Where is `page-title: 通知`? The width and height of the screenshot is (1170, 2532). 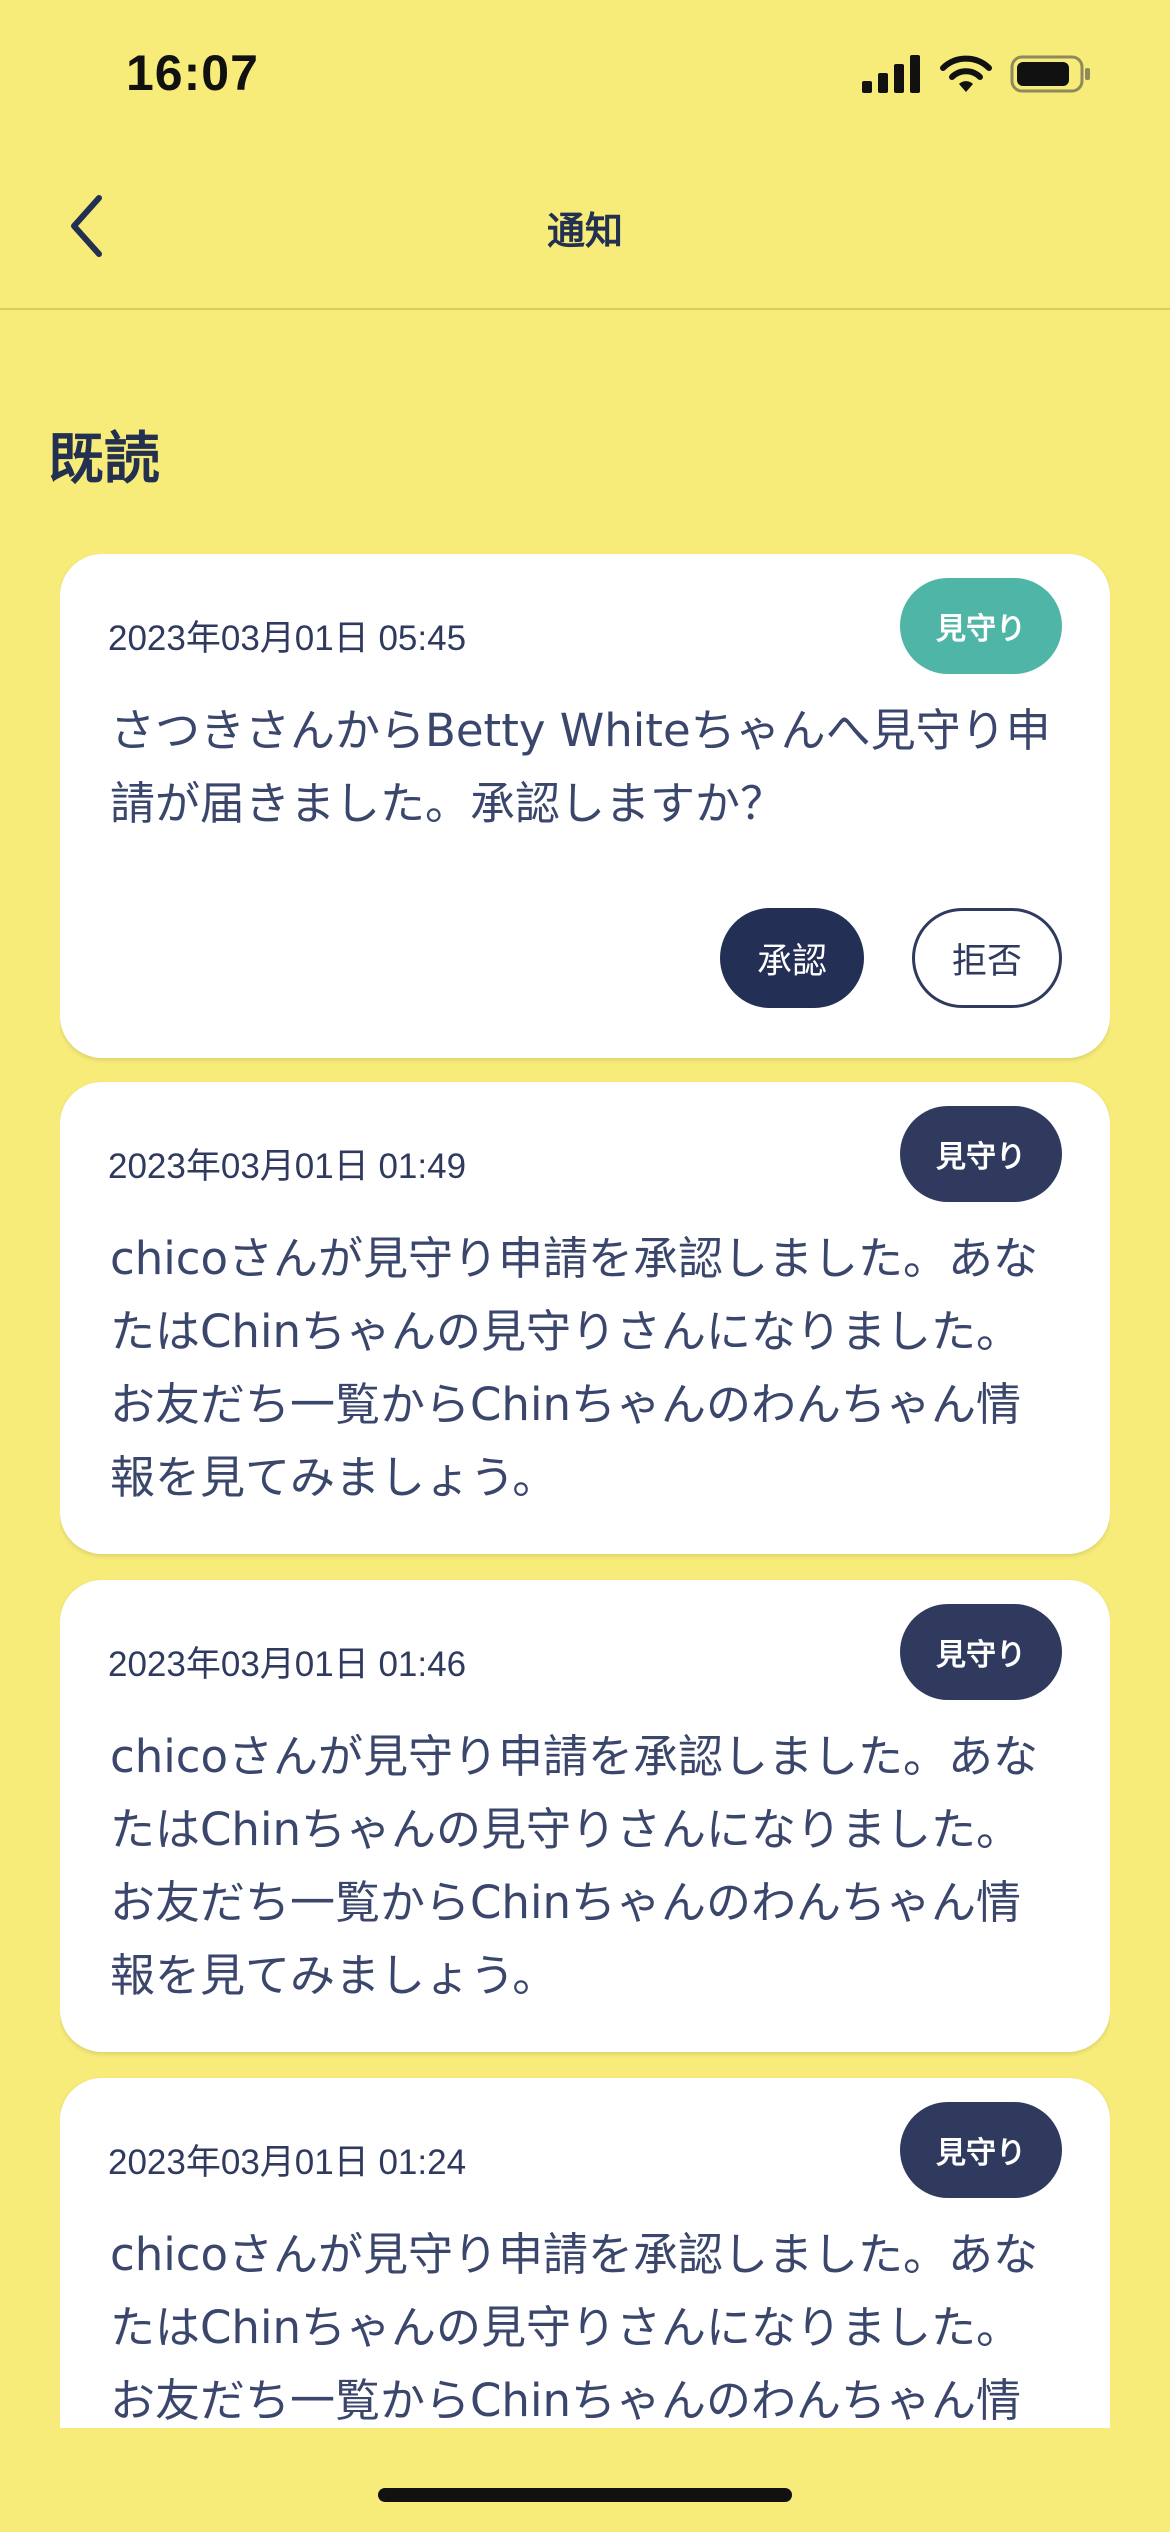
page-title: 通知 is located at coordinates (584, 231).